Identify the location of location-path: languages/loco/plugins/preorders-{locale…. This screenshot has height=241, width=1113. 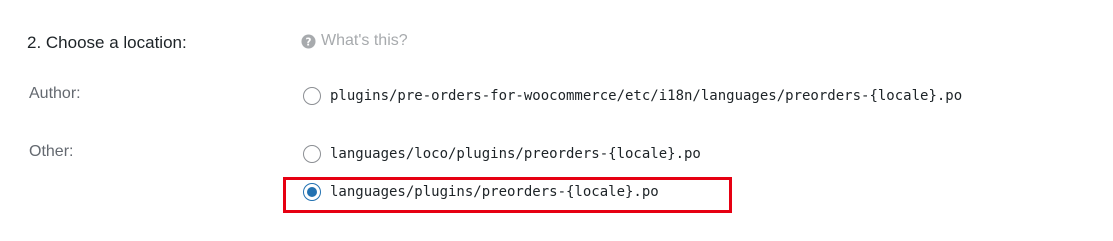
(515, 154).